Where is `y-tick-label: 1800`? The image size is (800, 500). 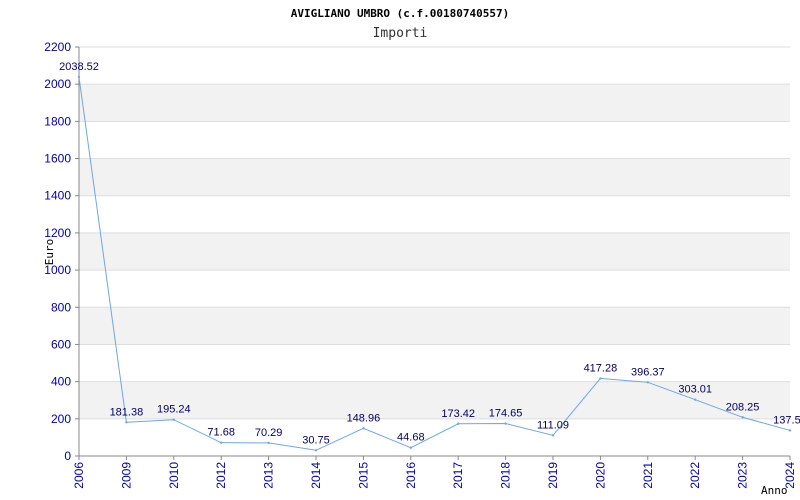 y-tick-label: 1800 is located at coordinates (57, 121).